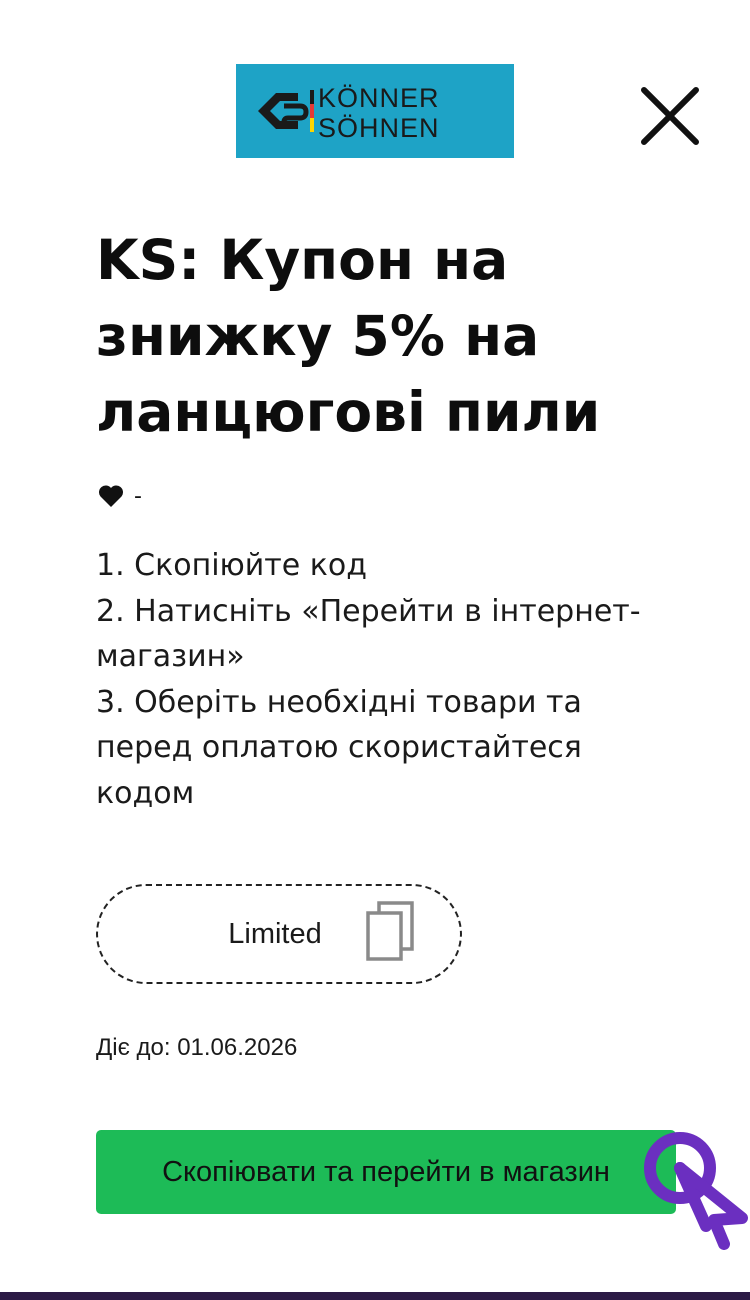 This screenshot has width=750, height=1300. What do you see at coordinates (197, 1047) in the screenshot?
I see `expiry-date: Діє до: 01.06.2026` at bounding box center [197, 1047].